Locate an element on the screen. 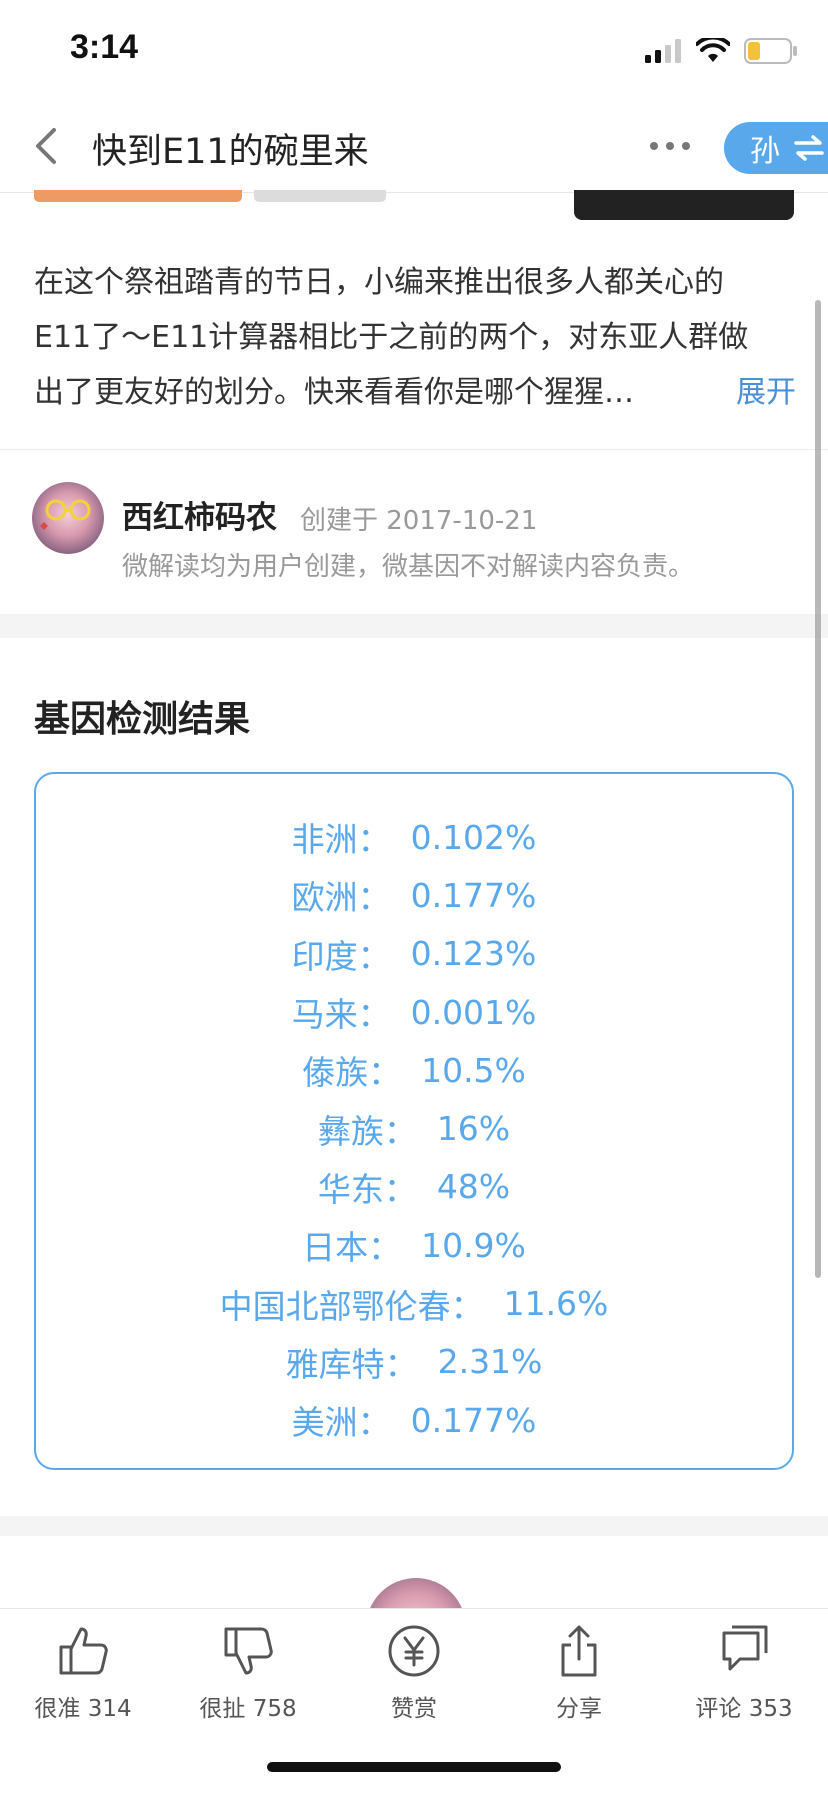 The image size is (828, 1794). nav-header: 快到E11的碗里来 孙 is located at coordinates (414, 147).